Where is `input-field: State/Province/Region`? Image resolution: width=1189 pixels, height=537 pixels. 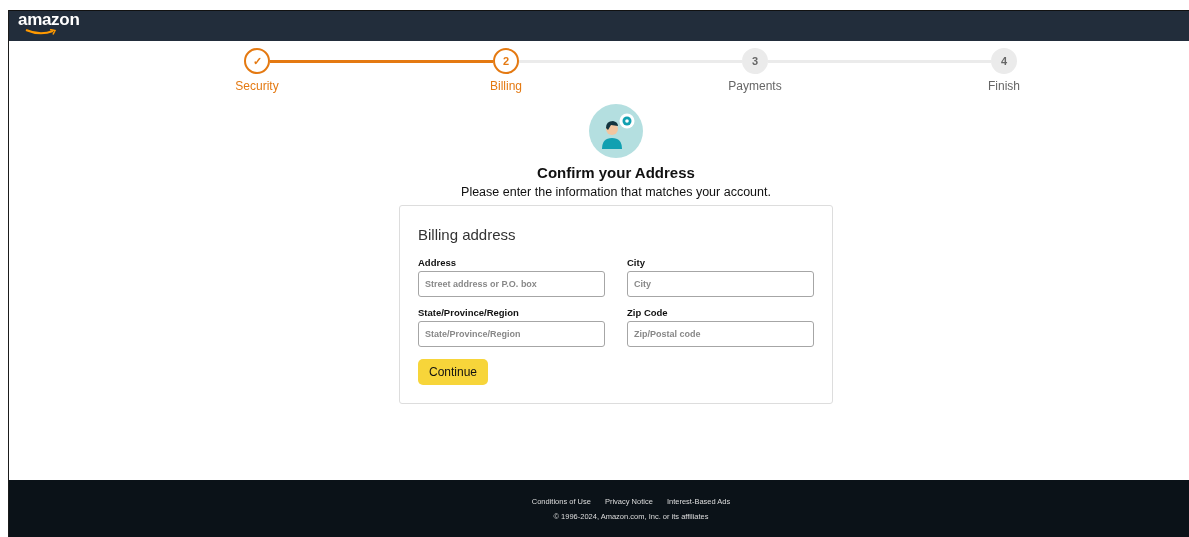
input-field: State/Province/Region is located at coordinates (511, 334).